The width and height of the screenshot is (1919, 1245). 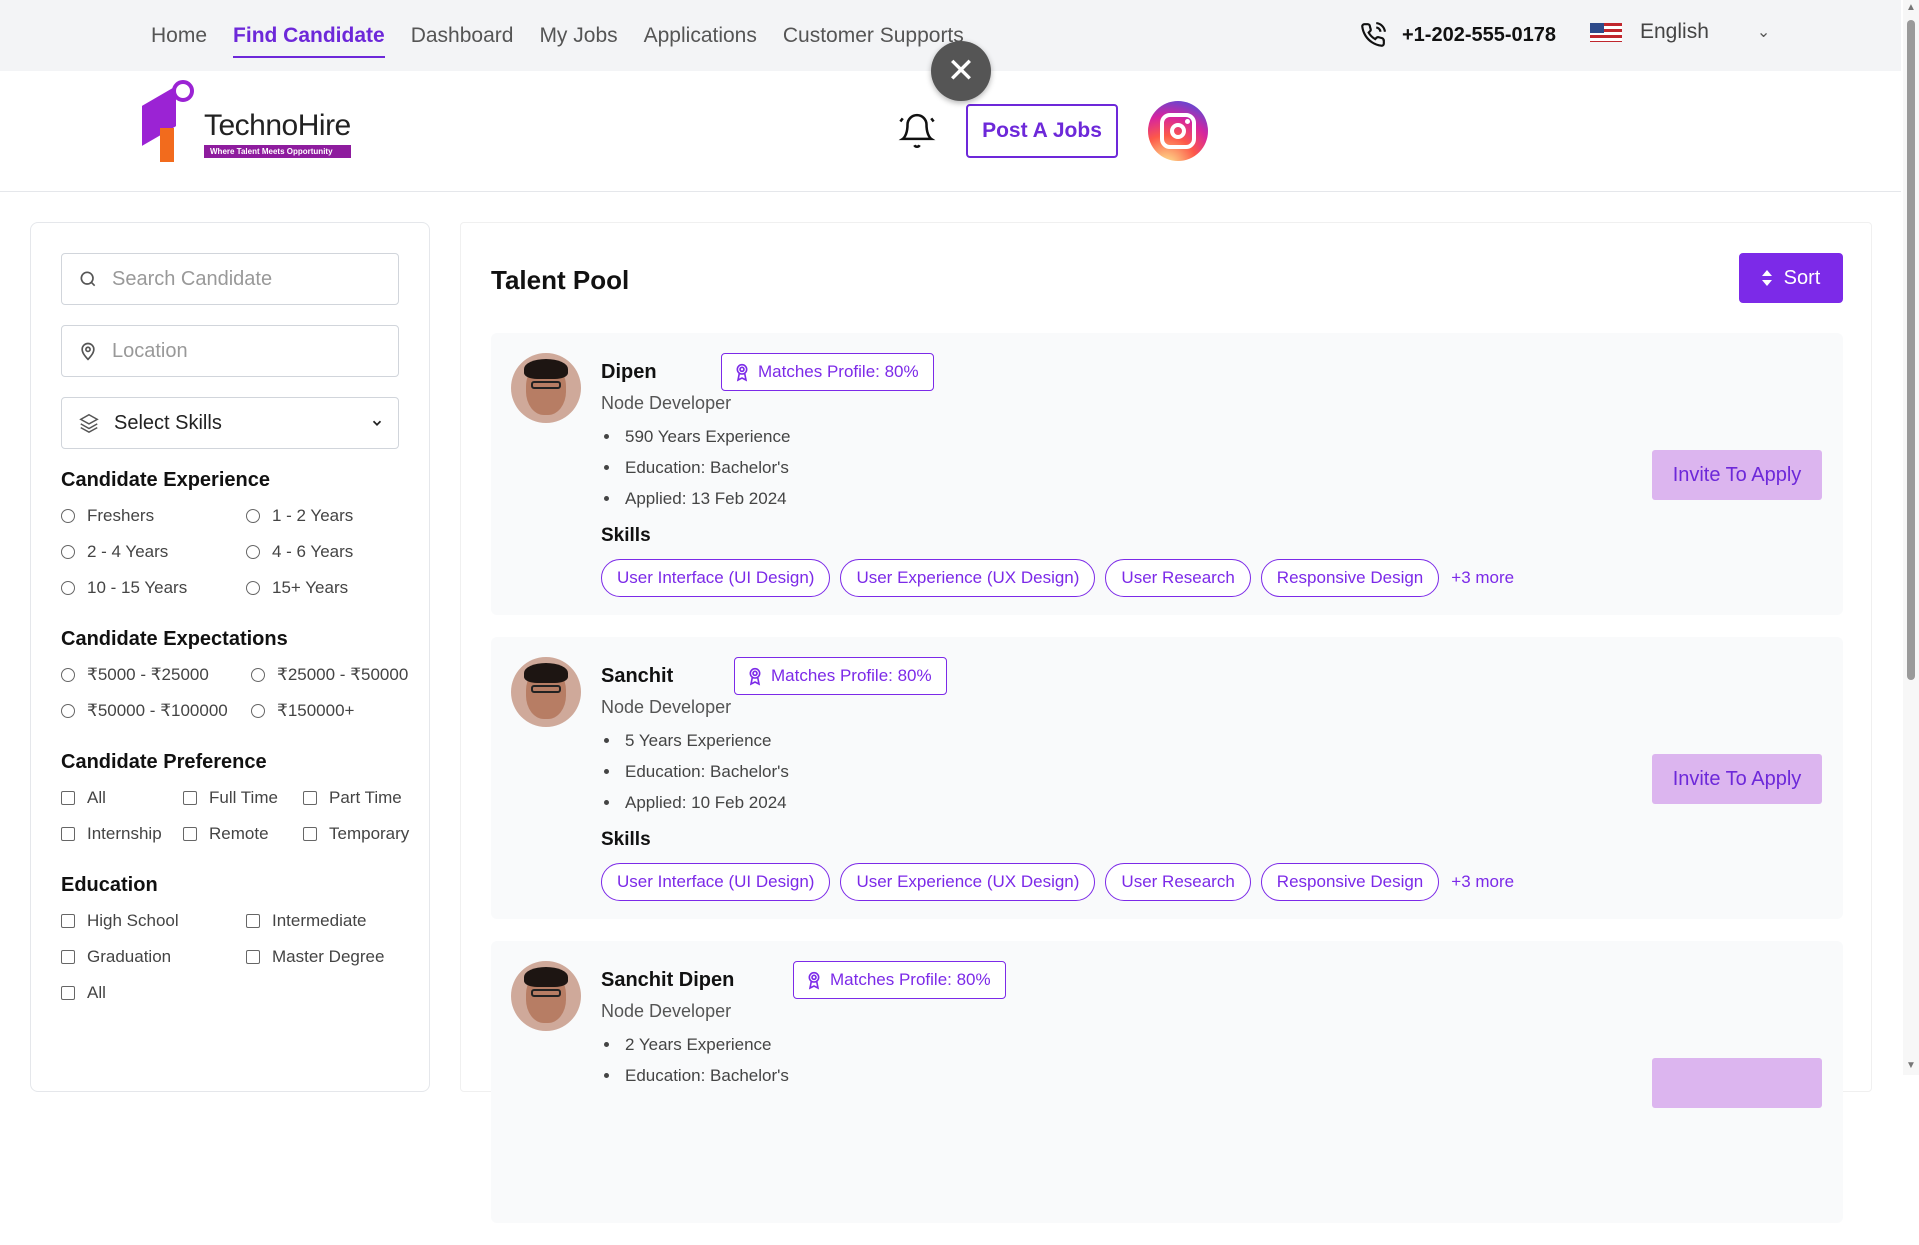 I want to click on education-option: Intermediate, so click(x=338, y=921).